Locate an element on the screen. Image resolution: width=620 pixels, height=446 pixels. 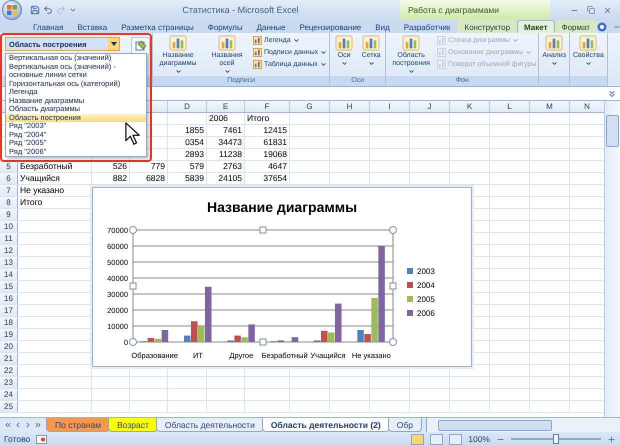
table-cell: 779 is located at coordinates (149, 166).